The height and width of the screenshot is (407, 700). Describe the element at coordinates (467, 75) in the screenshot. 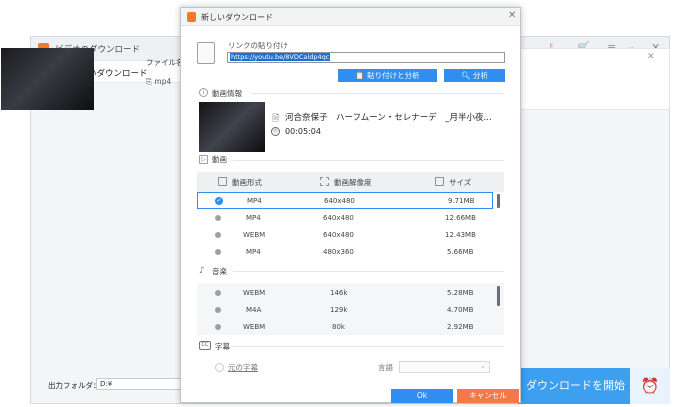

I see `search-icon: 🔍︎` at that location.